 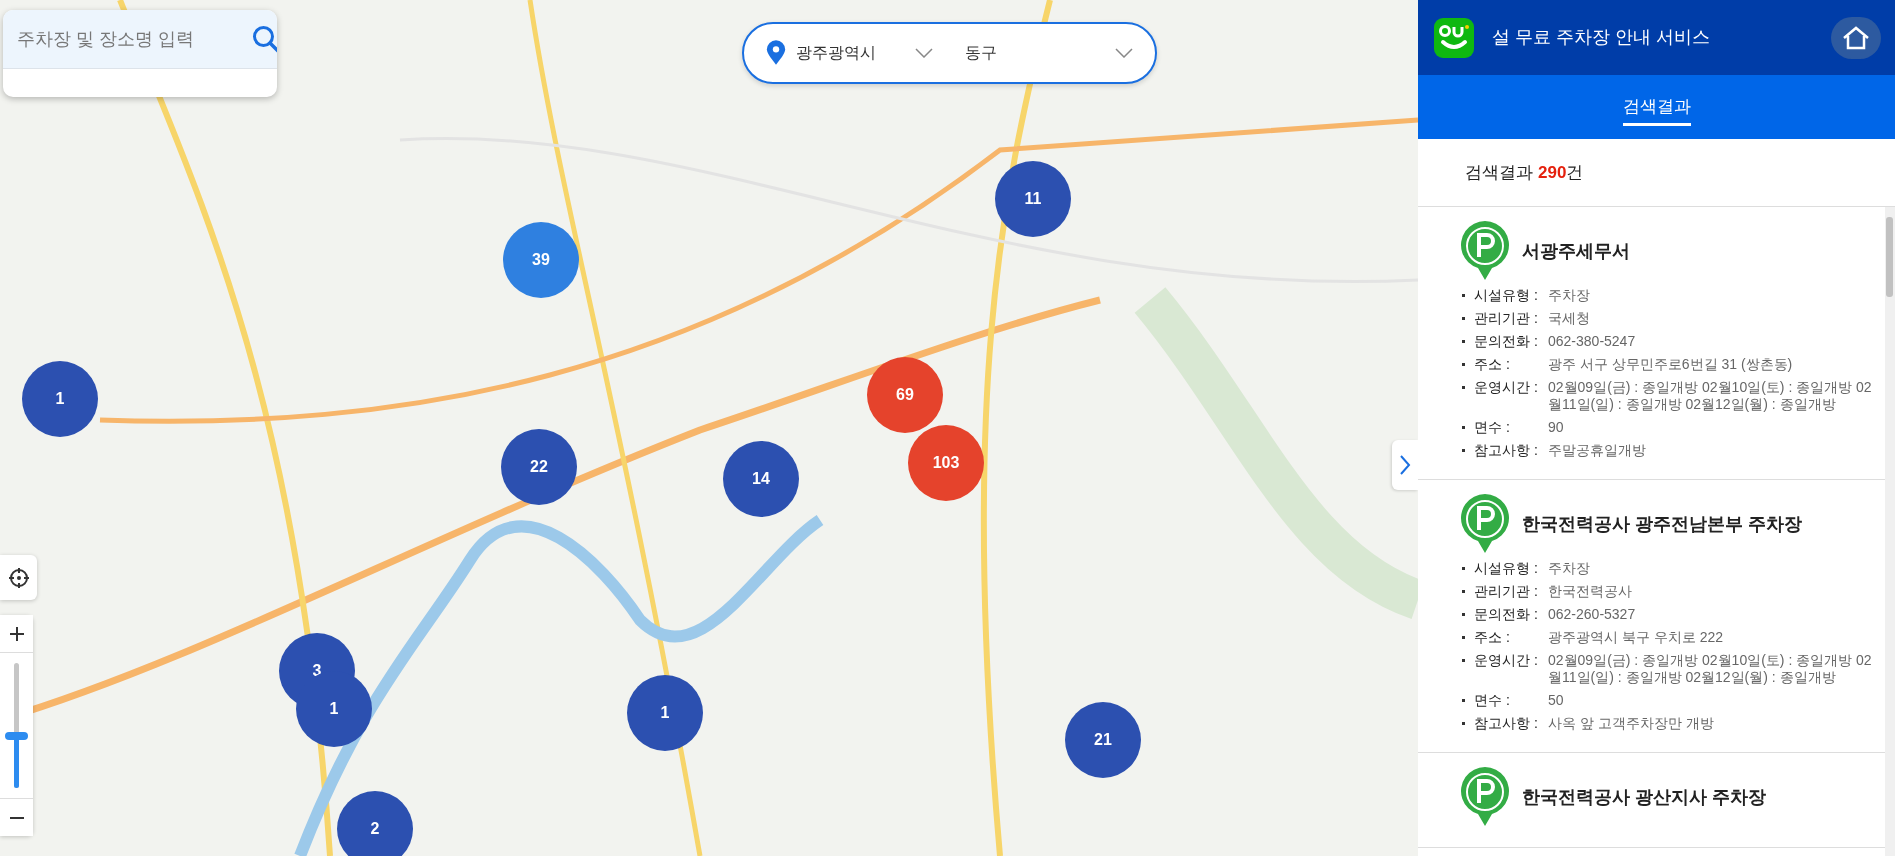 I want to click on plus-icon, so click(x=16, y=633).